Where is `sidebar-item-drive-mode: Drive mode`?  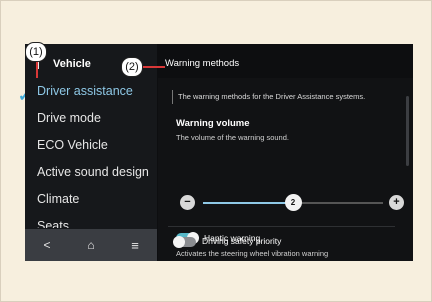 sidebar-item-drive-mode: Drive mode is located at coordinates (91, 118).